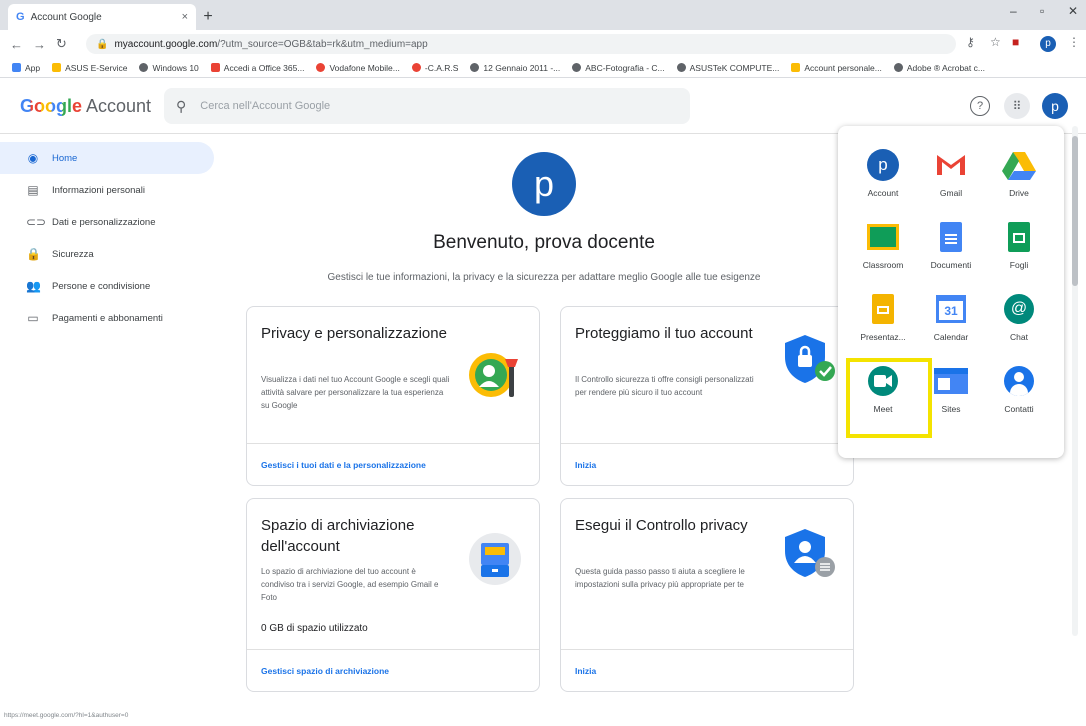 The height and width of the screenshot is (726, 1086). I want to click on app-label: Sites, so click(951, 409).